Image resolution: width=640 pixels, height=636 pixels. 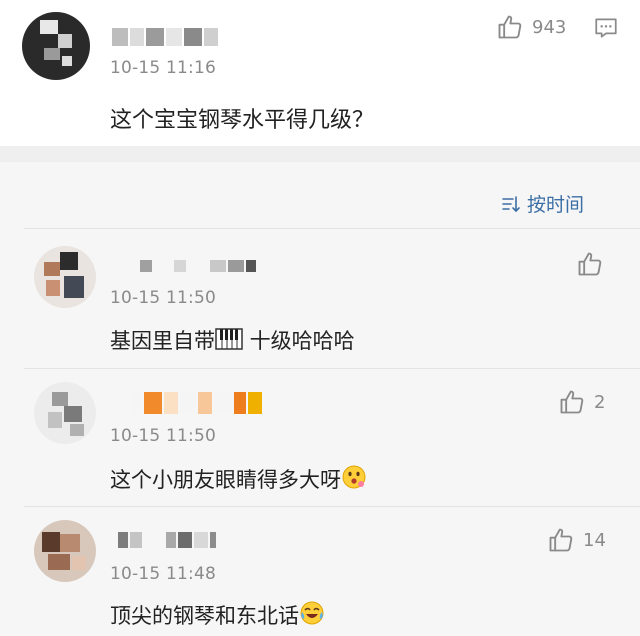 I want to click on section-divider, so click(x=320, y=154).